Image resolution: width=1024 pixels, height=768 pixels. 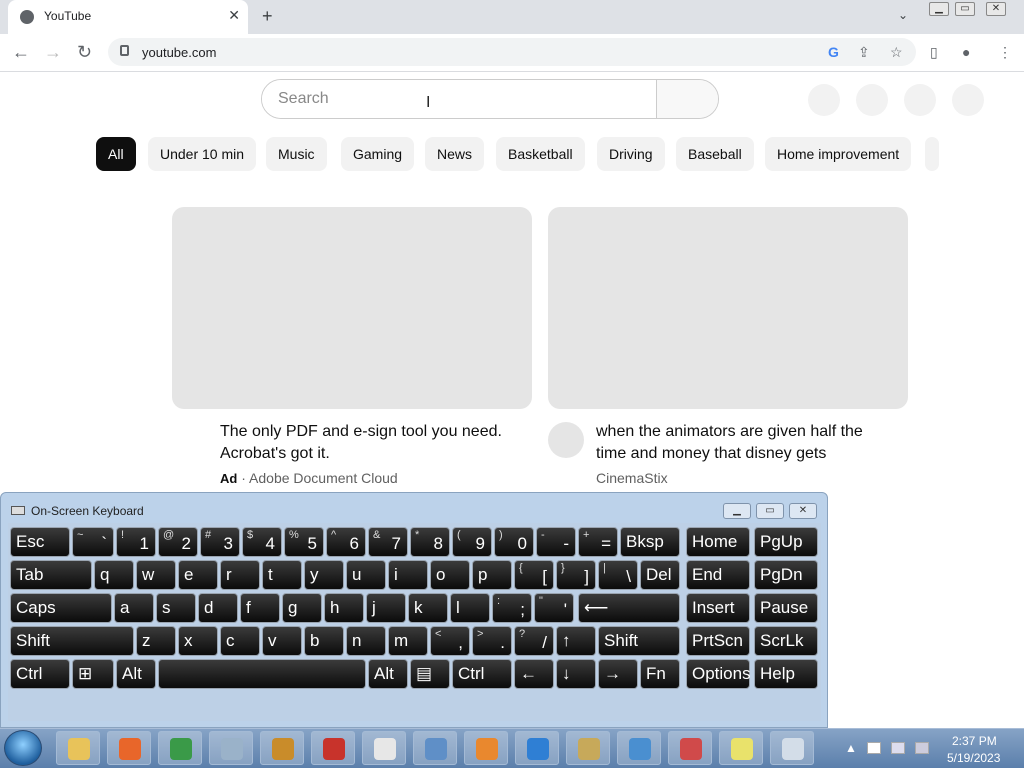 What do you see at coordinates (872, 100) in the screenshot?
I see `apps-icon` at bounding box center [872, 100].